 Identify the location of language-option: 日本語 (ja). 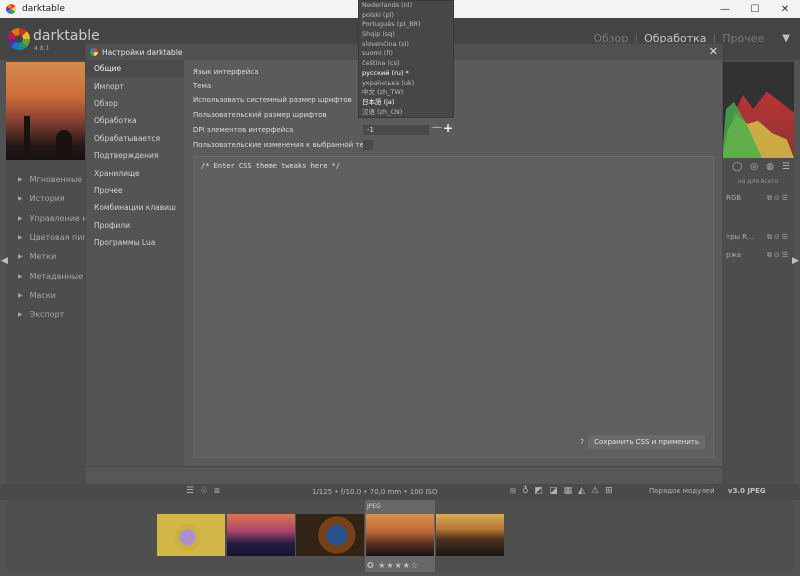
(406, 103).